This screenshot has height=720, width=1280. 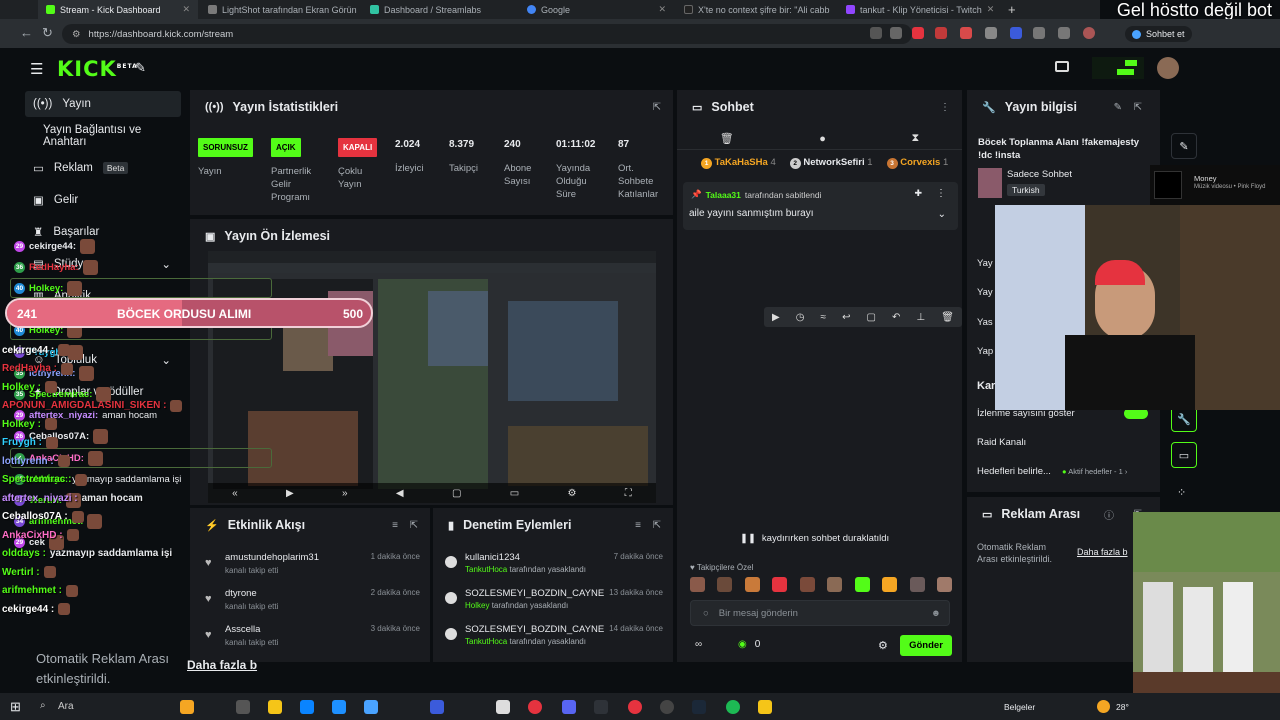 What do you see at coordinates (456, 493) in the screenshot?
I see `clip-icon: ▢` at bounding box center [456, 493].